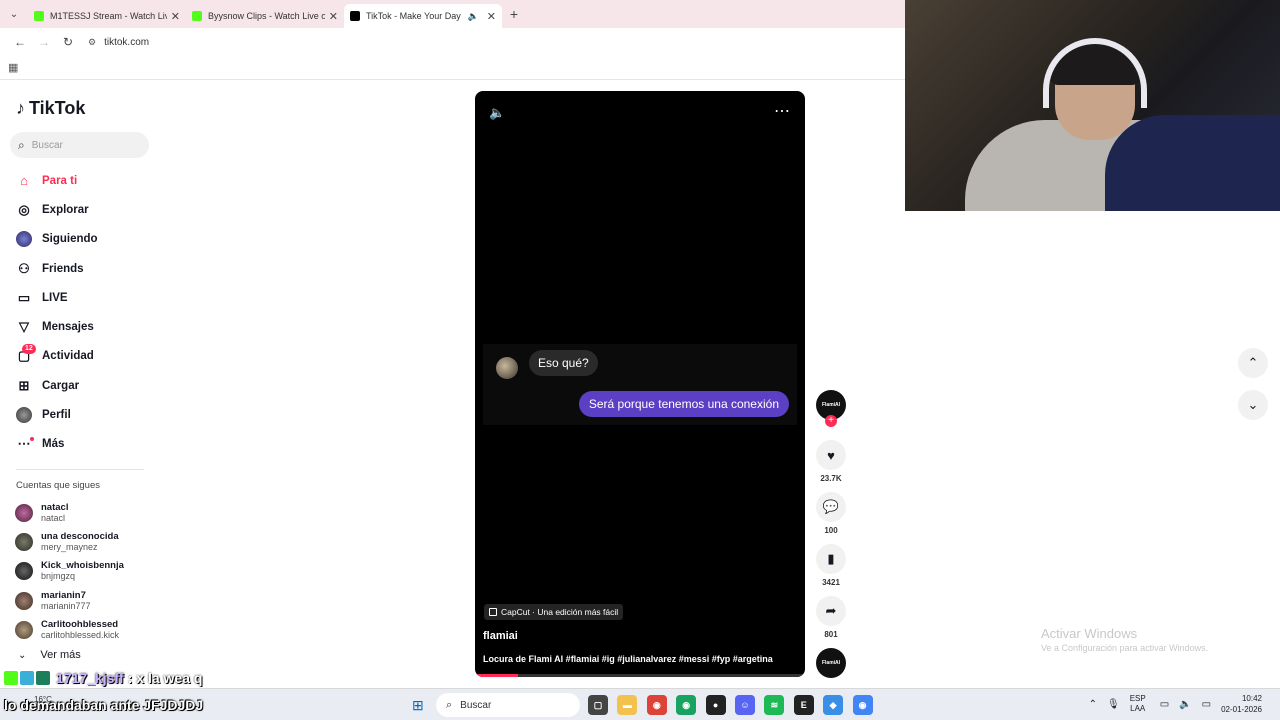 This screenshot has width=1280, height=720. Describe the element at coordinates (80, 326) in the screenshot. I see `nav-item-mensajes: ▽ Mensajes` at that location.